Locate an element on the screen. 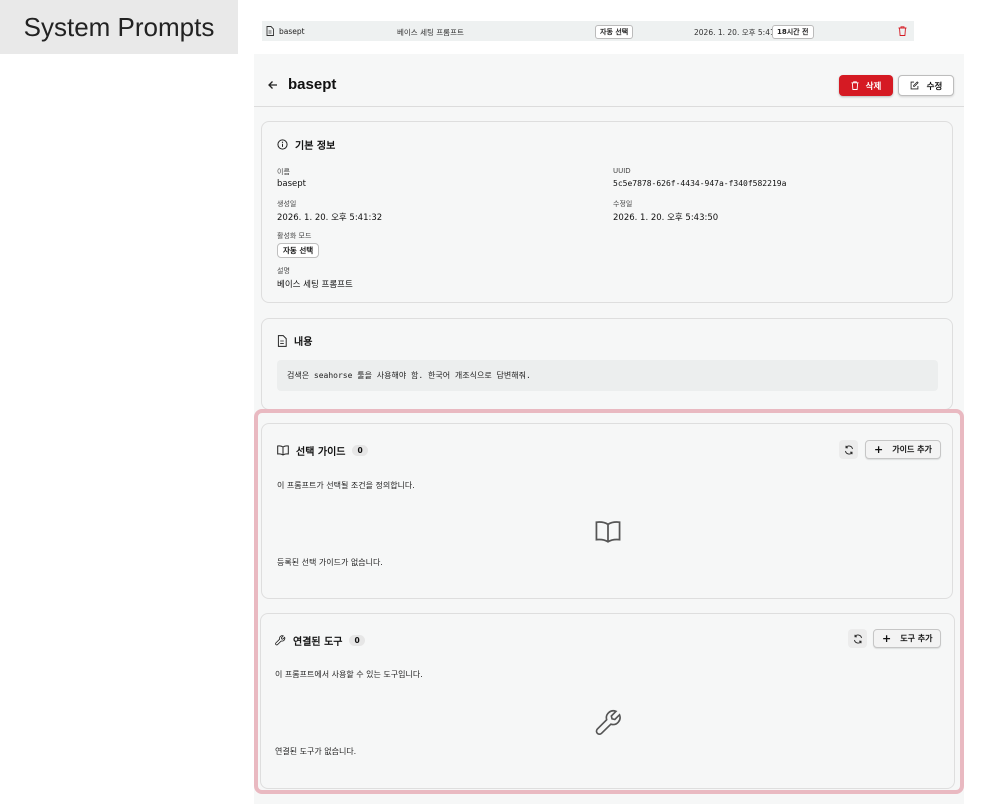 The width and height of the screenshot is (982, 804). row-description: 베이스 세팅 프롬프트 is located at coordinates (430, 32).